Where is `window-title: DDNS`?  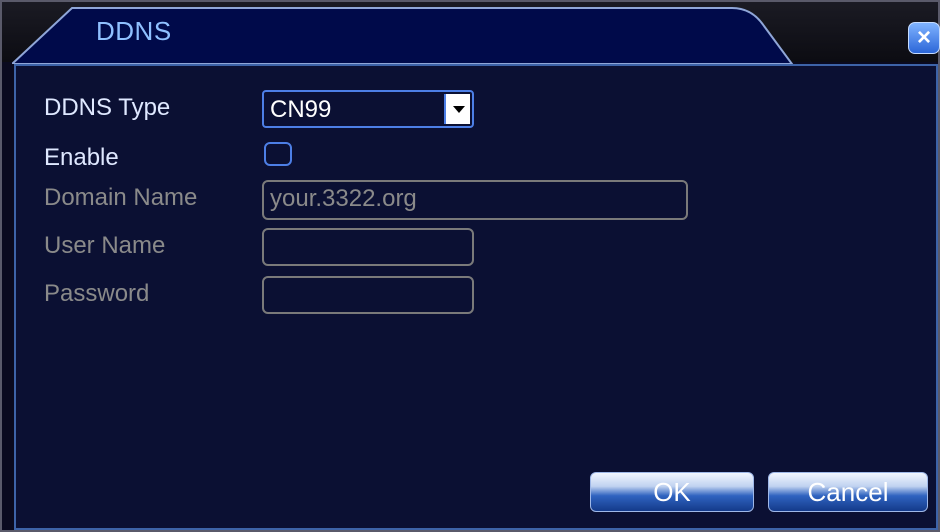
window-title: DDNS is located at coordinates (134, 31).